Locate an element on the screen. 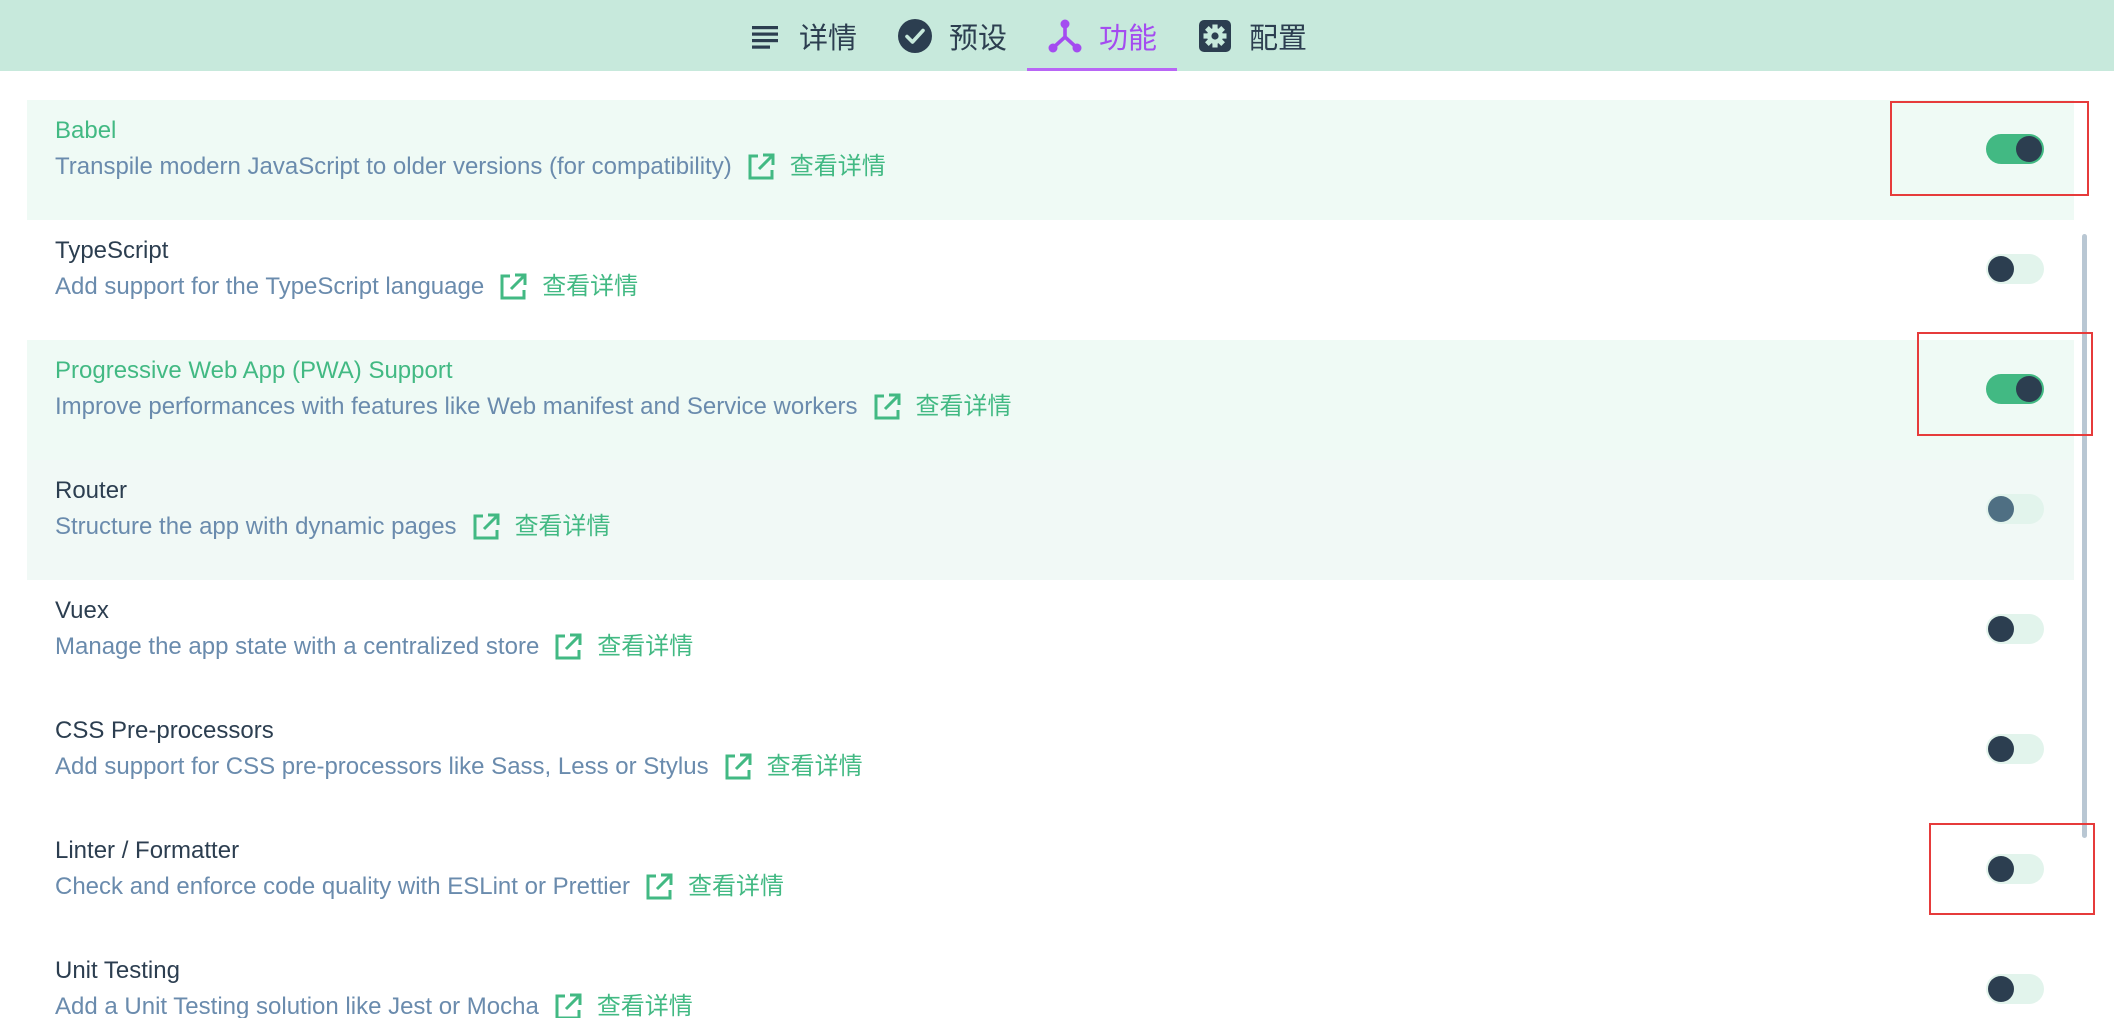 The height and width of the screenshot is (1018, 2114). feature-toggle-typescript is located at coordinates (2015, 269).